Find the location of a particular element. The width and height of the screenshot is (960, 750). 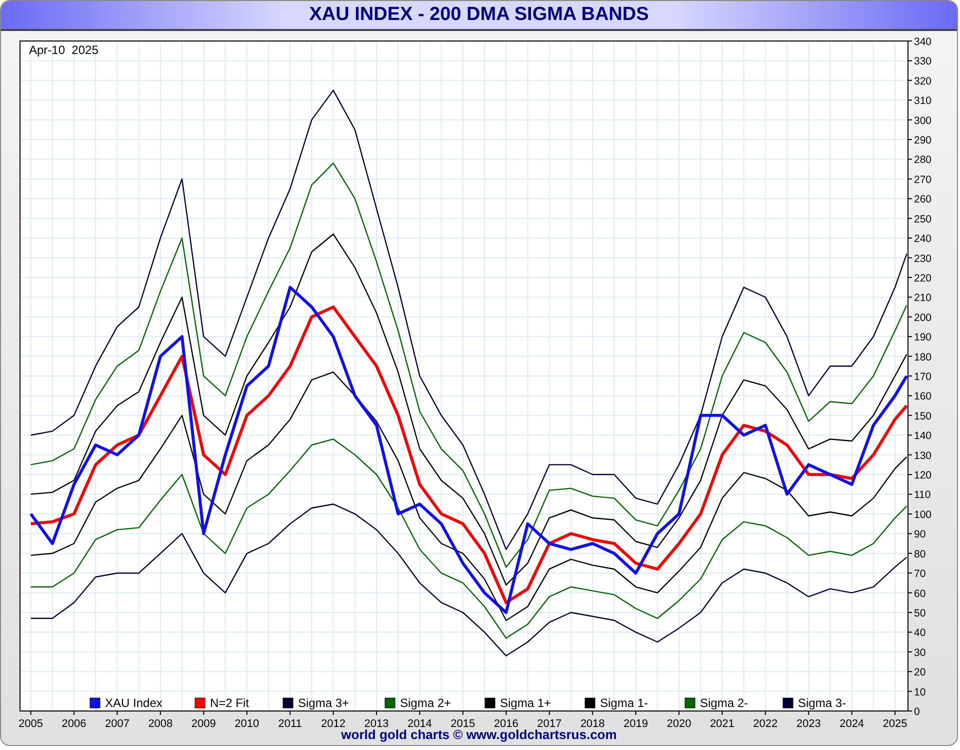

axis-label: 140 is located at coordinates (923, 436).